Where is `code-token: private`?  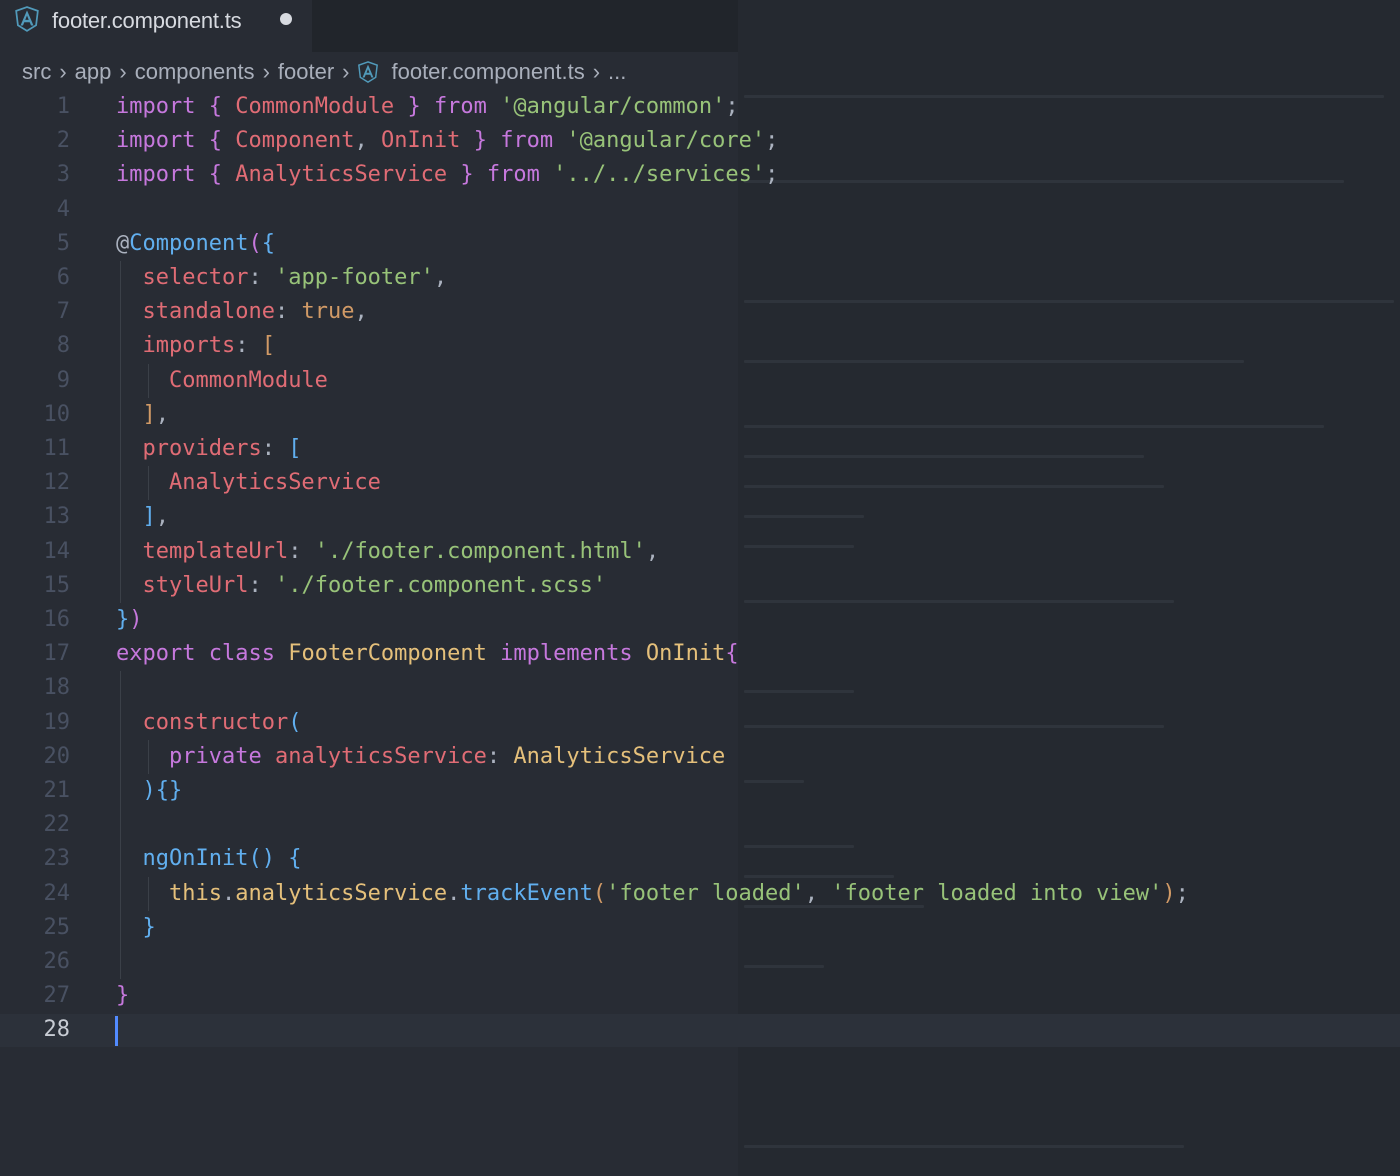 code-token: private is located at coordinates (215, 756).